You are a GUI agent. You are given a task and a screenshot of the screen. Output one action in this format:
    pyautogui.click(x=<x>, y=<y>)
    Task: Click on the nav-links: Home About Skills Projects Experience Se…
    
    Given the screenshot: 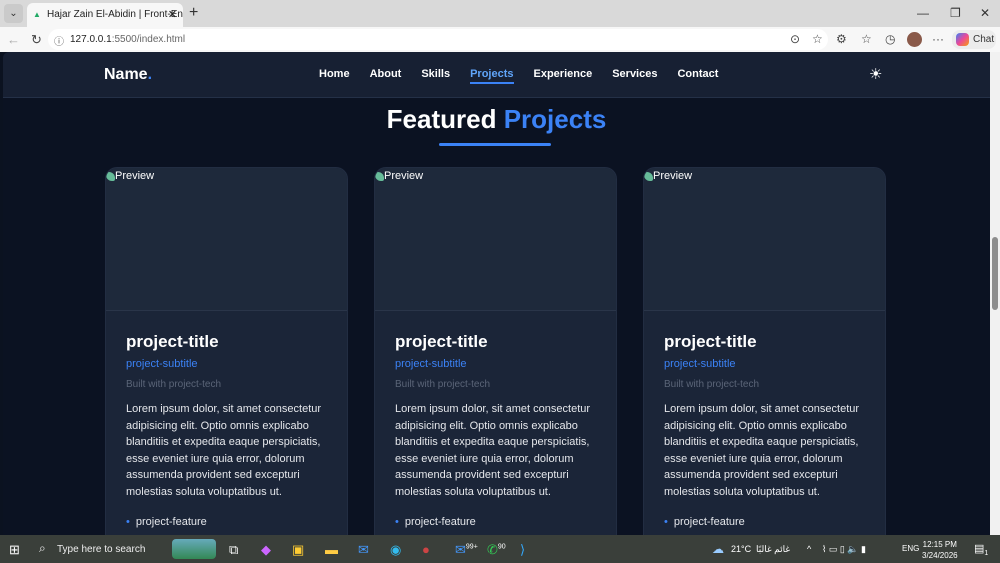 What is the action you would take?
    pyautogui.click(x=518, y=76)
    